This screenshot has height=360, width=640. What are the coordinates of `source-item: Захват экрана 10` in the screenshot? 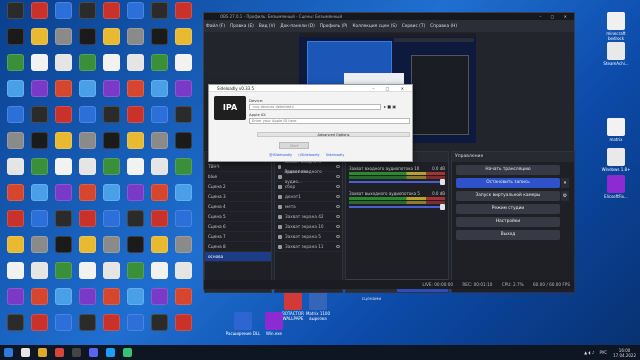 It's located at (308, 227).